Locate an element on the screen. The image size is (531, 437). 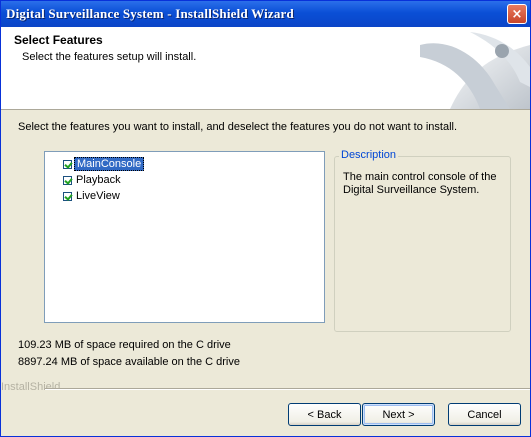
tree-item-mainconsole: MainConsole is located at coordinates (104, 164).